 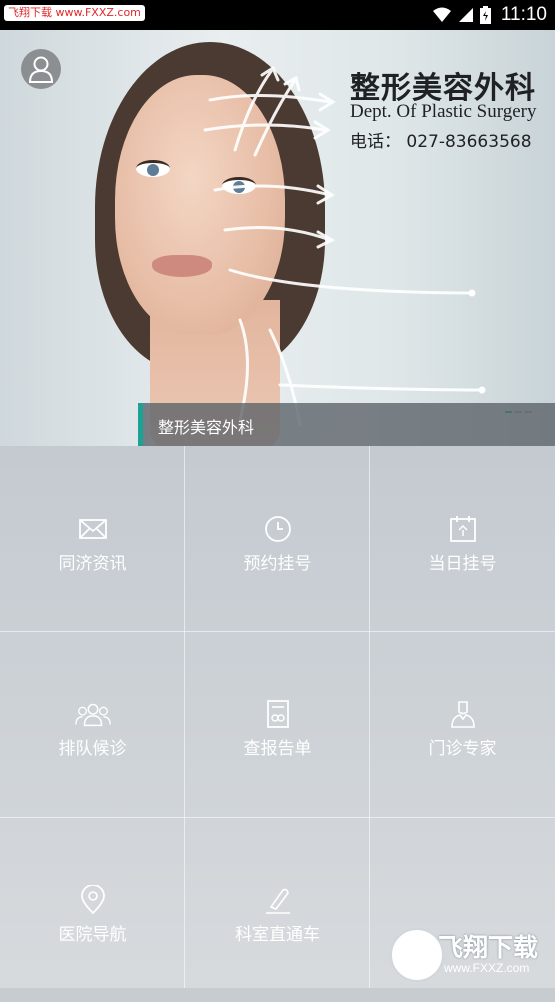 What do you see at coordinates (523, 14) in the screenshot?
I see `clock-time: 11:10` at bounding box center [523, 14].